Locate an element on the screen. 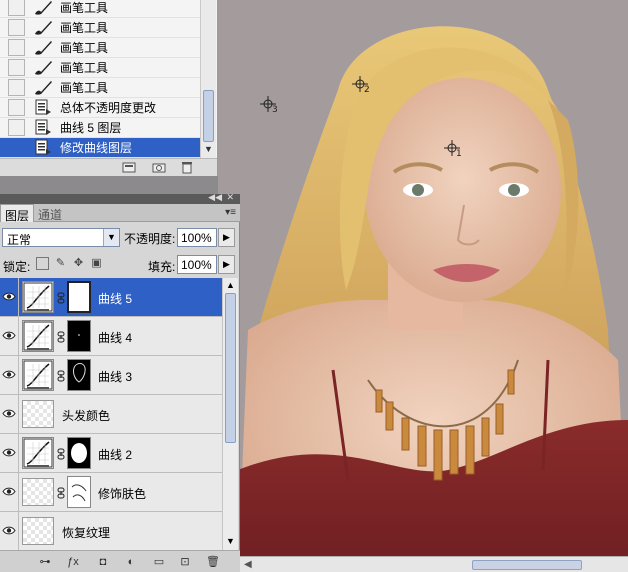  color-sampler-3: 3 is located at coordinates (269, 105).